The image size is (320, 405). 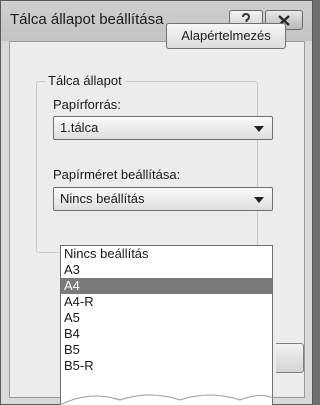 What do you see at coordinates (102, 198) in the screenshot?
I see `paper-size-value: Nincs beállítás` at bounding box center [102, 198].